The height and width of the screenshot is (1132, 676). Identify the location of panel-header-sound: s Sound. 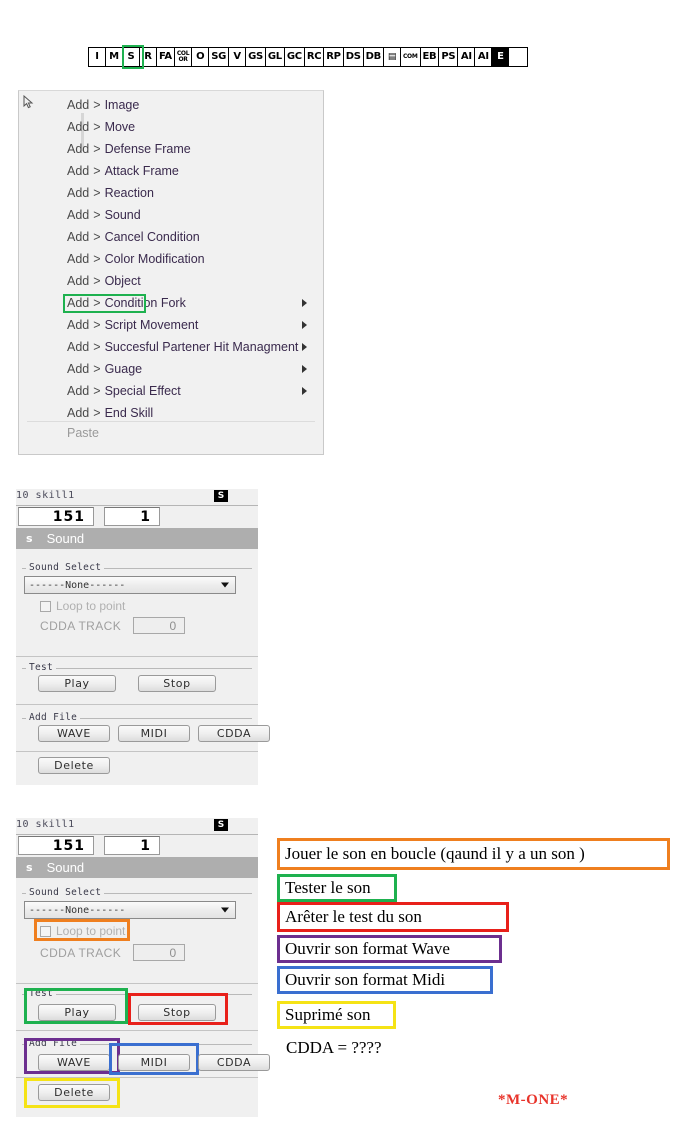
(137, 538).